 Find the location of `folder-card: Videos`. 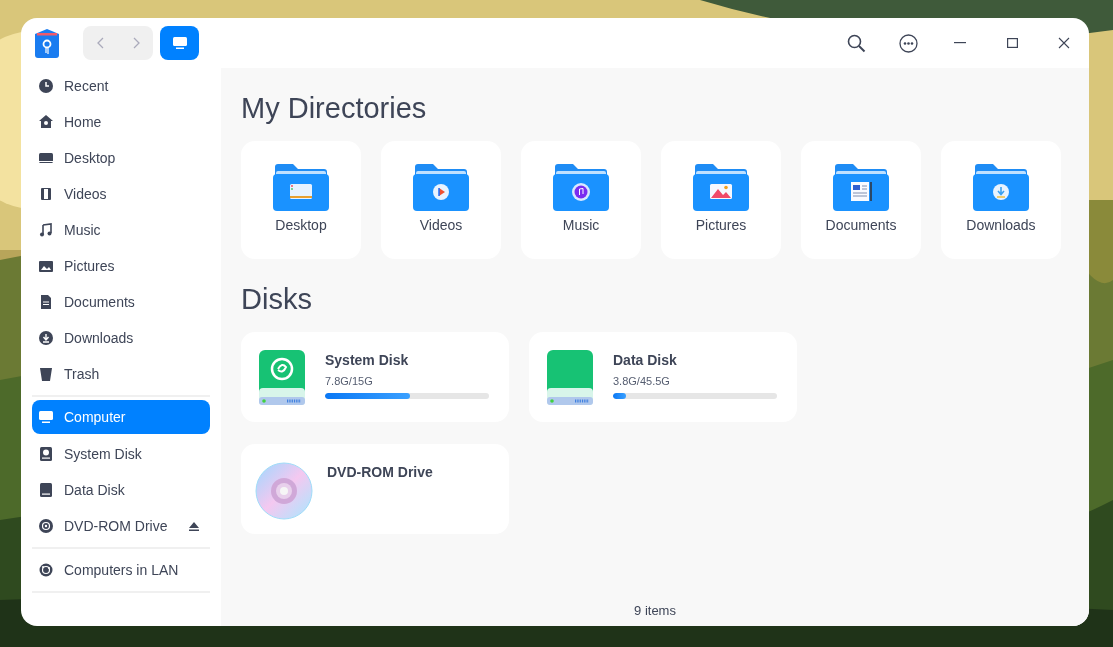

folder-card: Videos is located at coordinates (441, 200).